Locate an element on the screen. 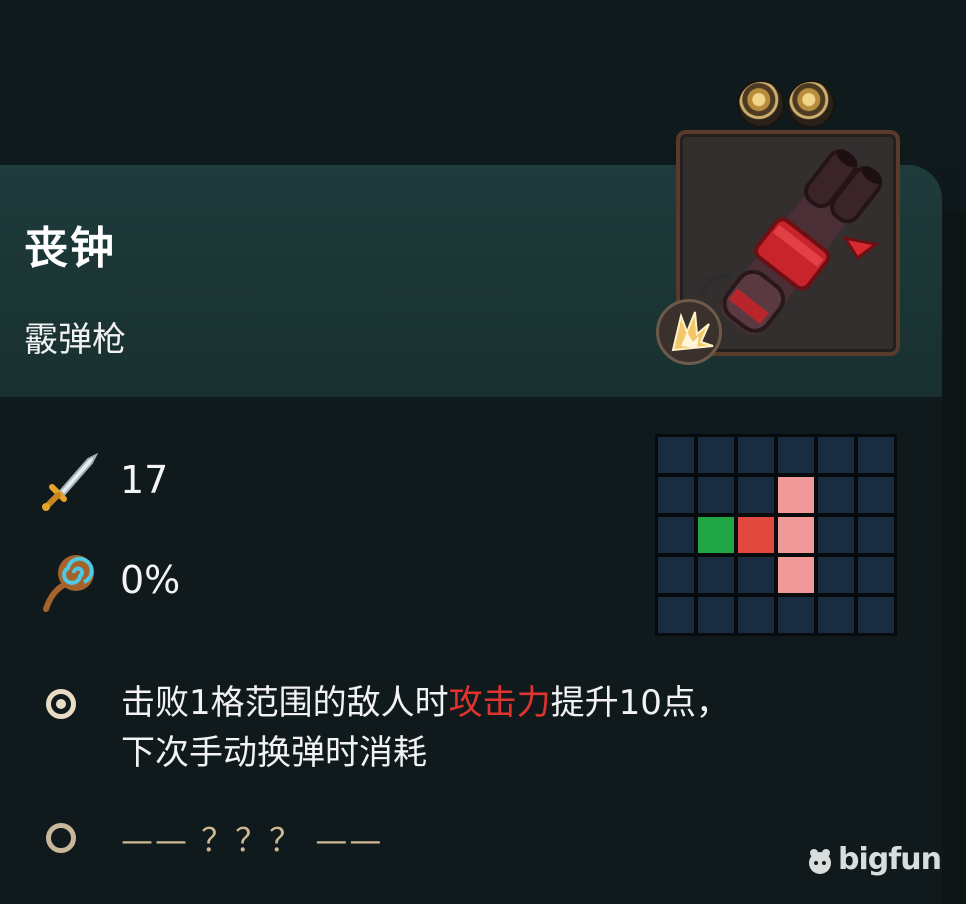 This screenshot has height=904, width=966. attack-range-grid is located at coordinates (776, 535).